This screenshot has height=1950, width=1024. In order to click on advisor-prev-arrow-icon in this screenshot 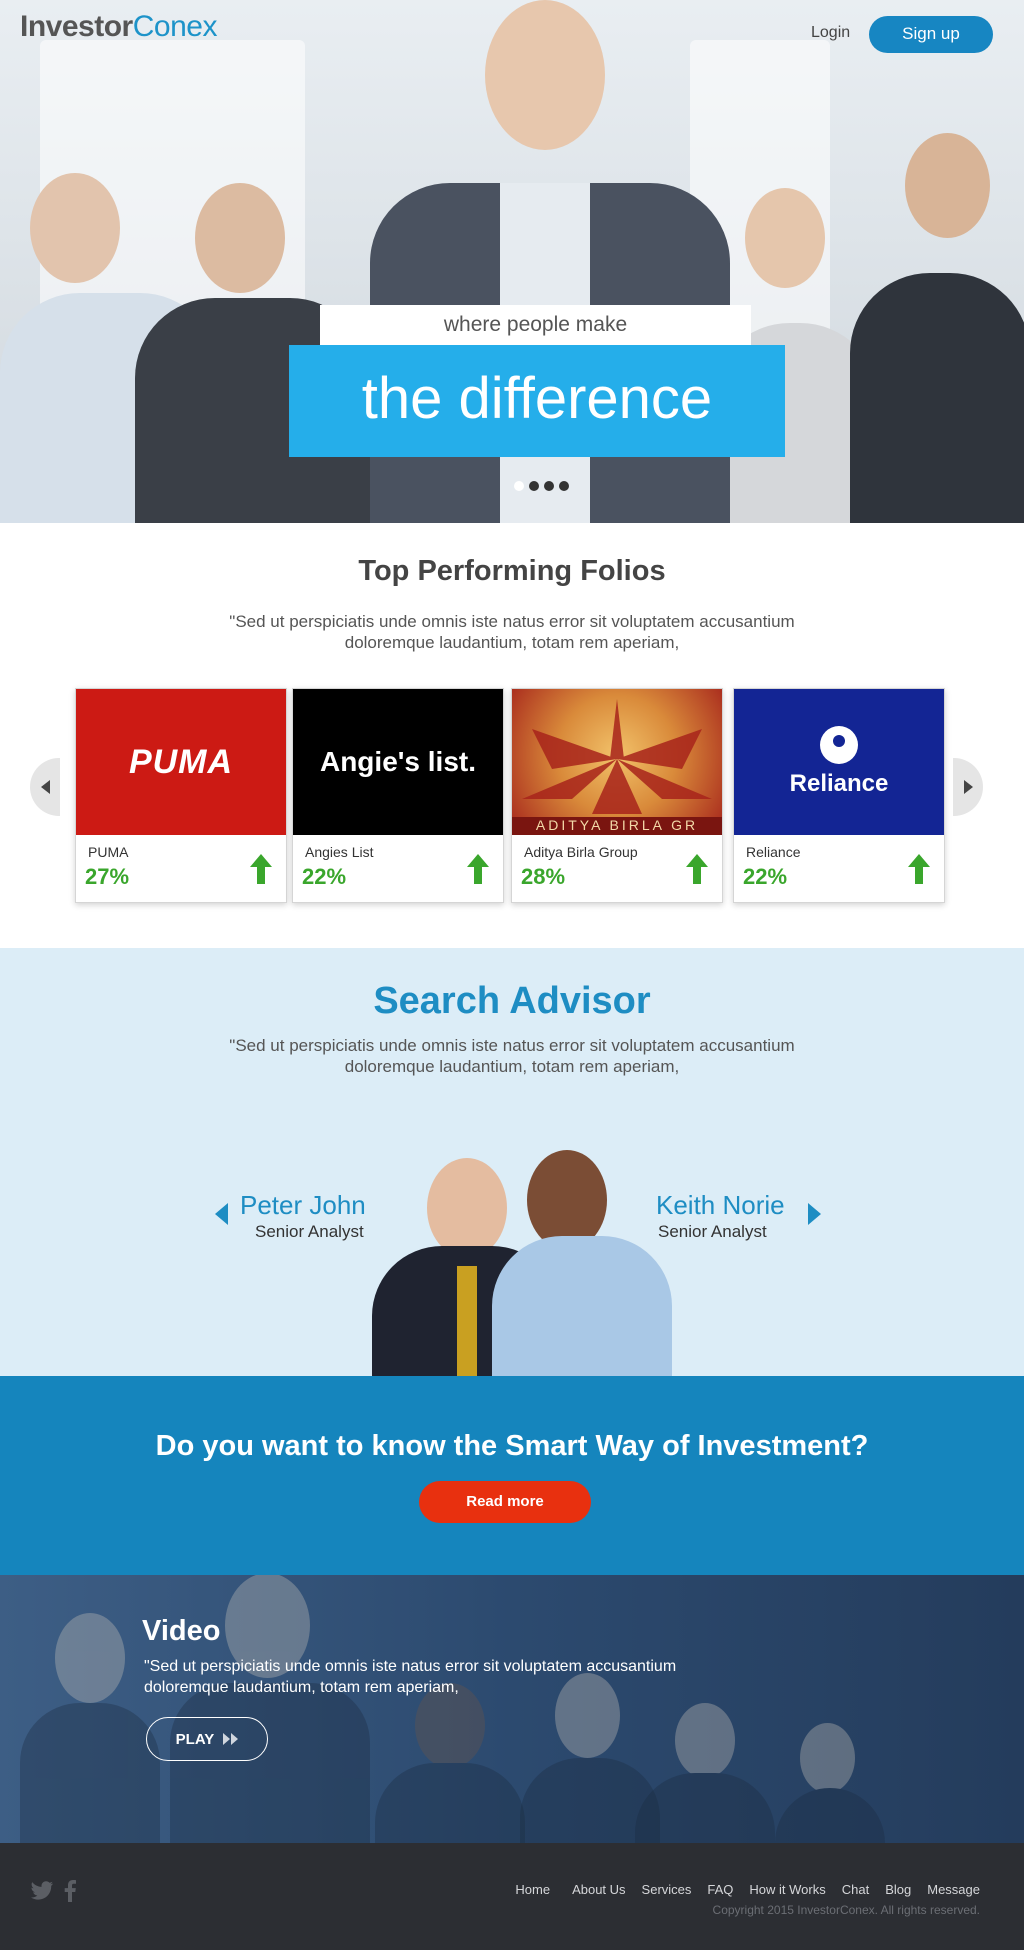, I will do `click(221, 1214)`.